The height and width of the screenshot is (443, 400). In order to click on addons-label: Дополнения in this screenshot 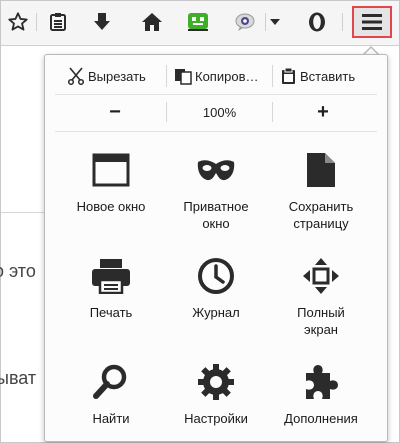, I will do `click(321, 418)`.